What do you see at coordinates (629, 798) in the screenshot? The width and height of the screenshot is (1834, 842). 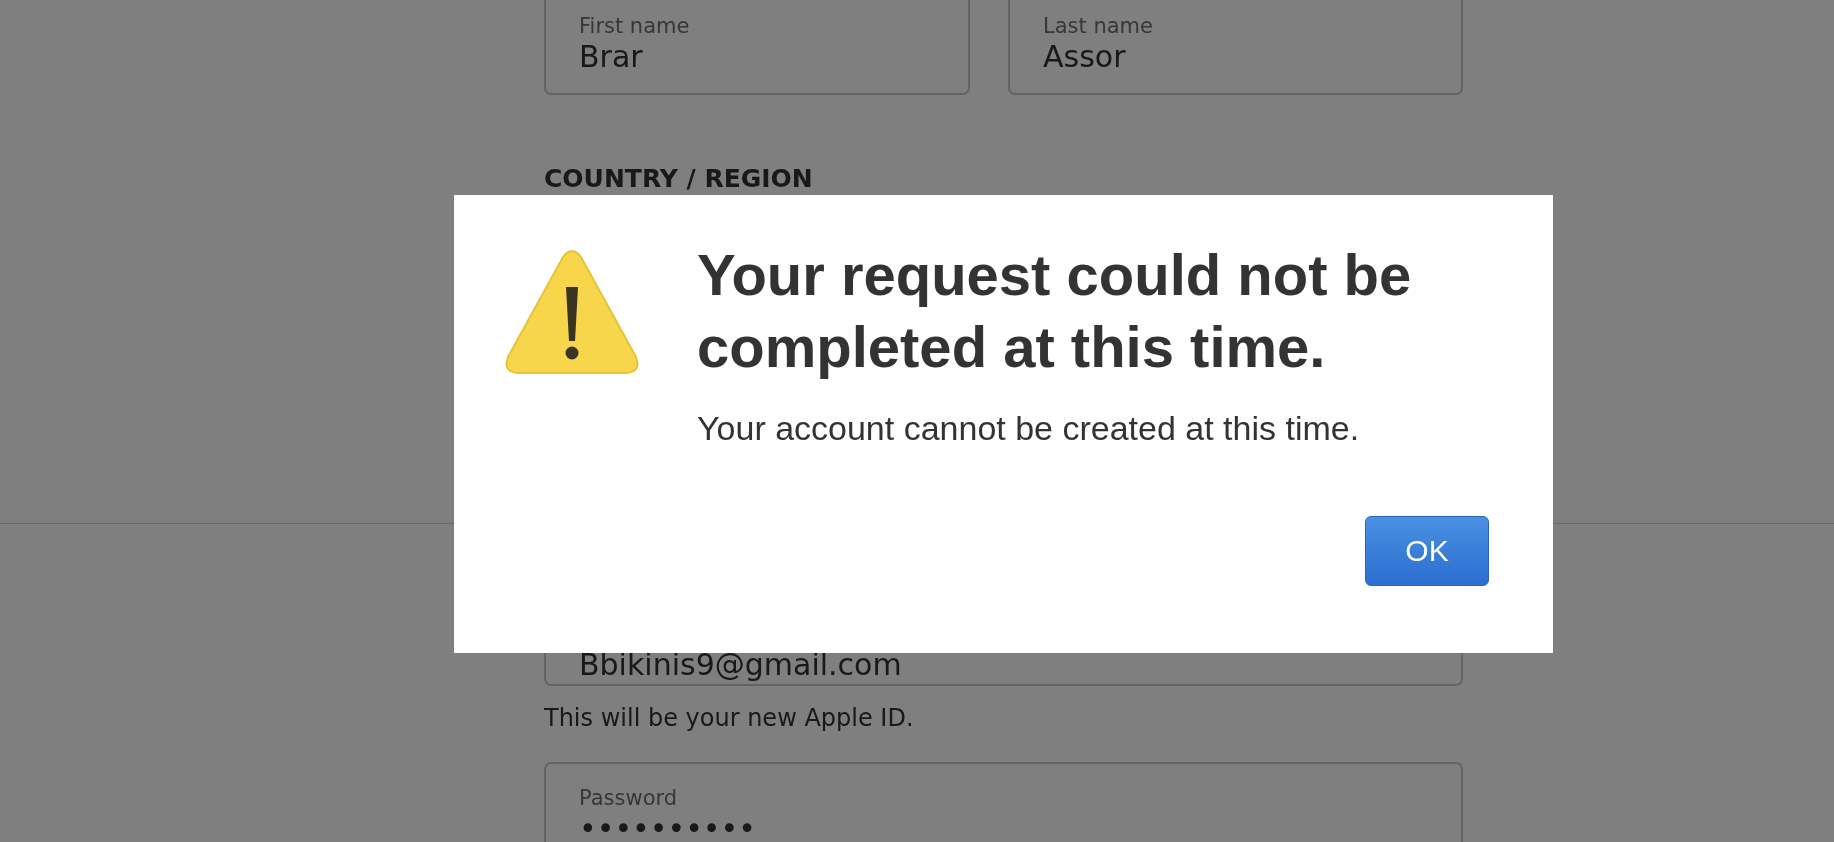 I see `field-label: Password` at bounding box center [629, 798].